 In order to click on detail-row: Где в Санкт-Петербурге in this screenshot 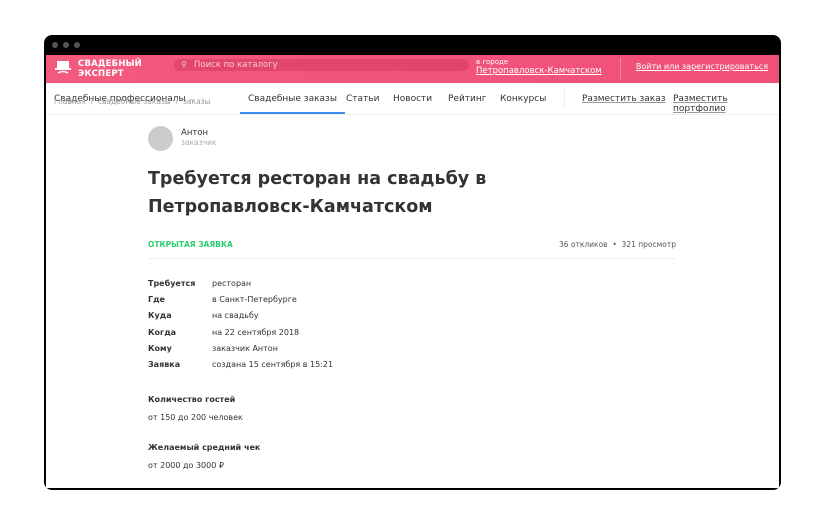, I will do `click(240, 303)`.